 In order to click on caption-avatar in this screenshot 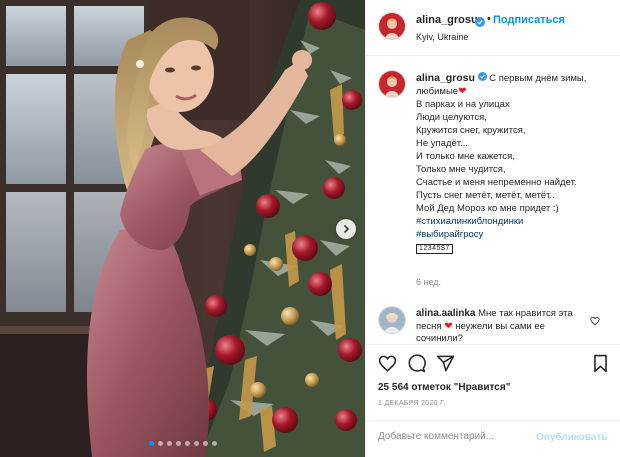, I will do `click(392, 84)`.